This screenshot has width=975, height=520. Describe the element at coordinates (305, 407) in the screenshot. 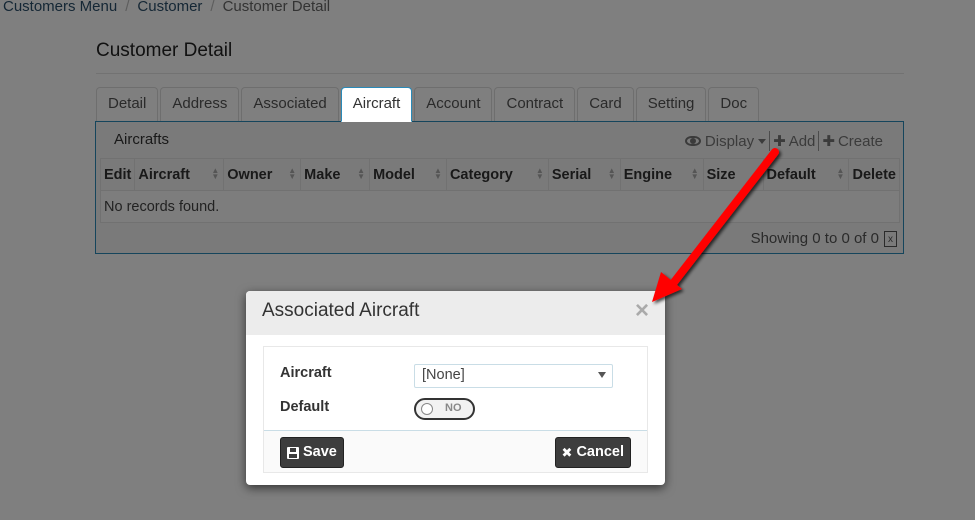

I see `default-label: Default` at that location.